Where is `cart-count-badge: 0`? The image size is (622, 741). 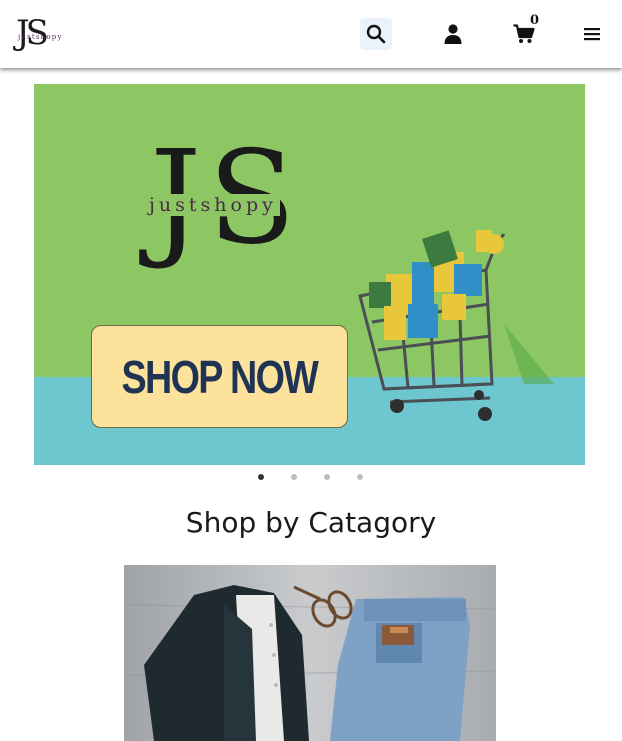
cart-count-badge: 0 is located at coordinates (535, 20).